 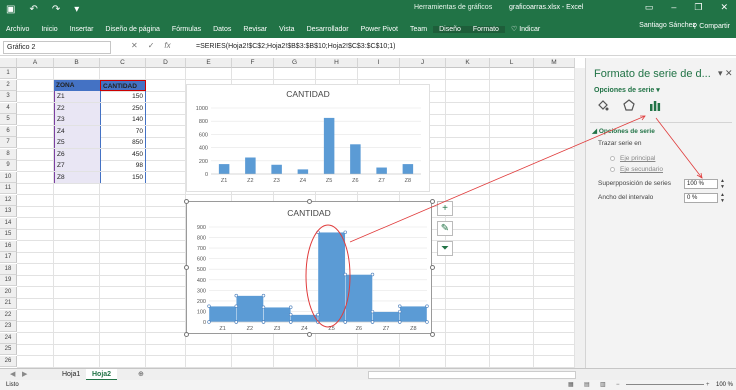 I want to click on column-header-I: I, so click(x=379, y=63).